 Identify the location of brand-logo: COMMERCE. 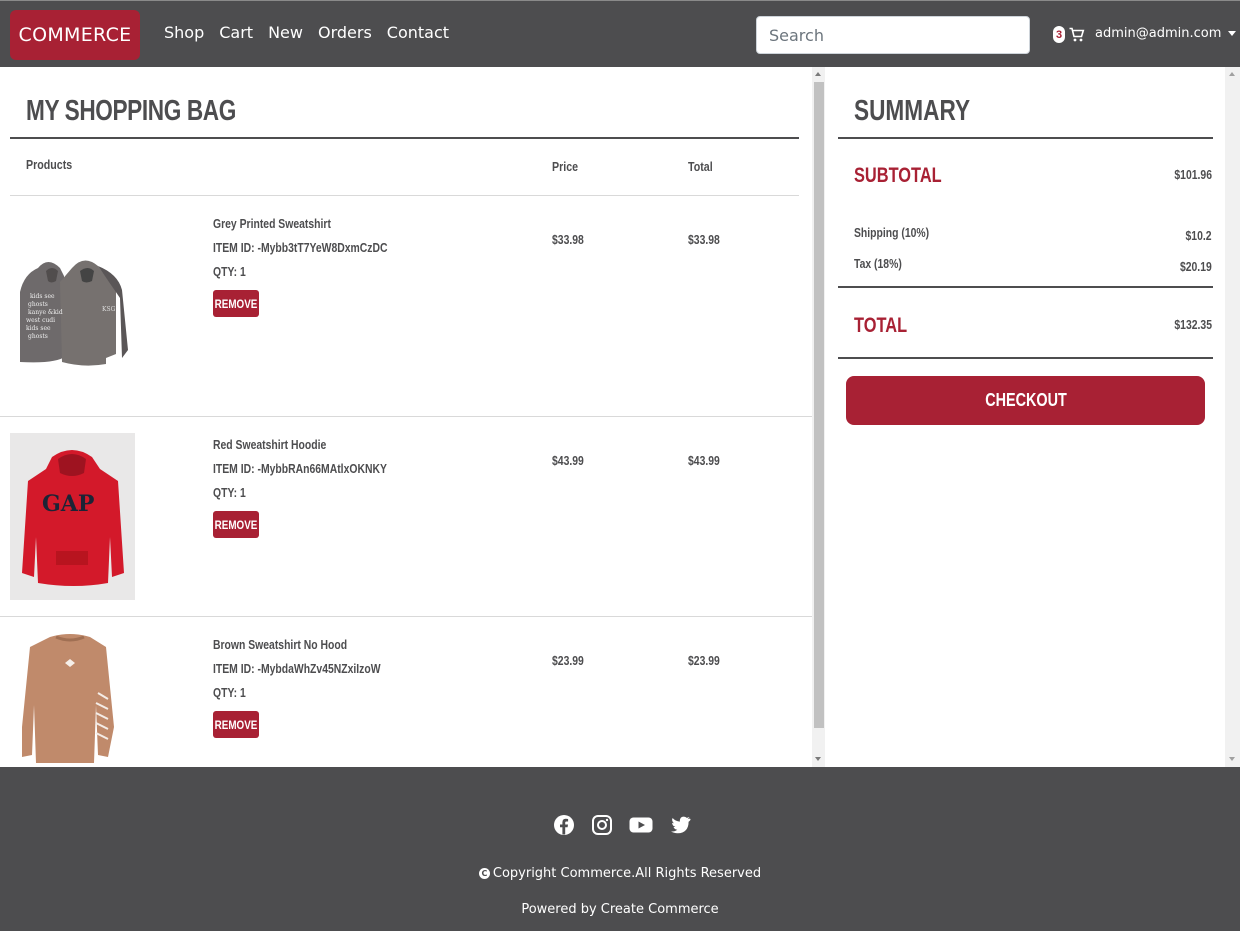
(75, 35).